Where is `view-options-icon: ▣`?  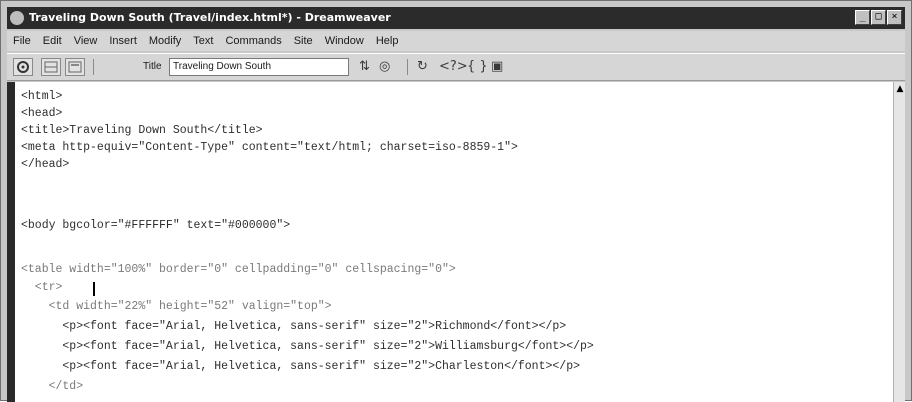 view-options-icon: ▣ is located at coordinates (497, 67).